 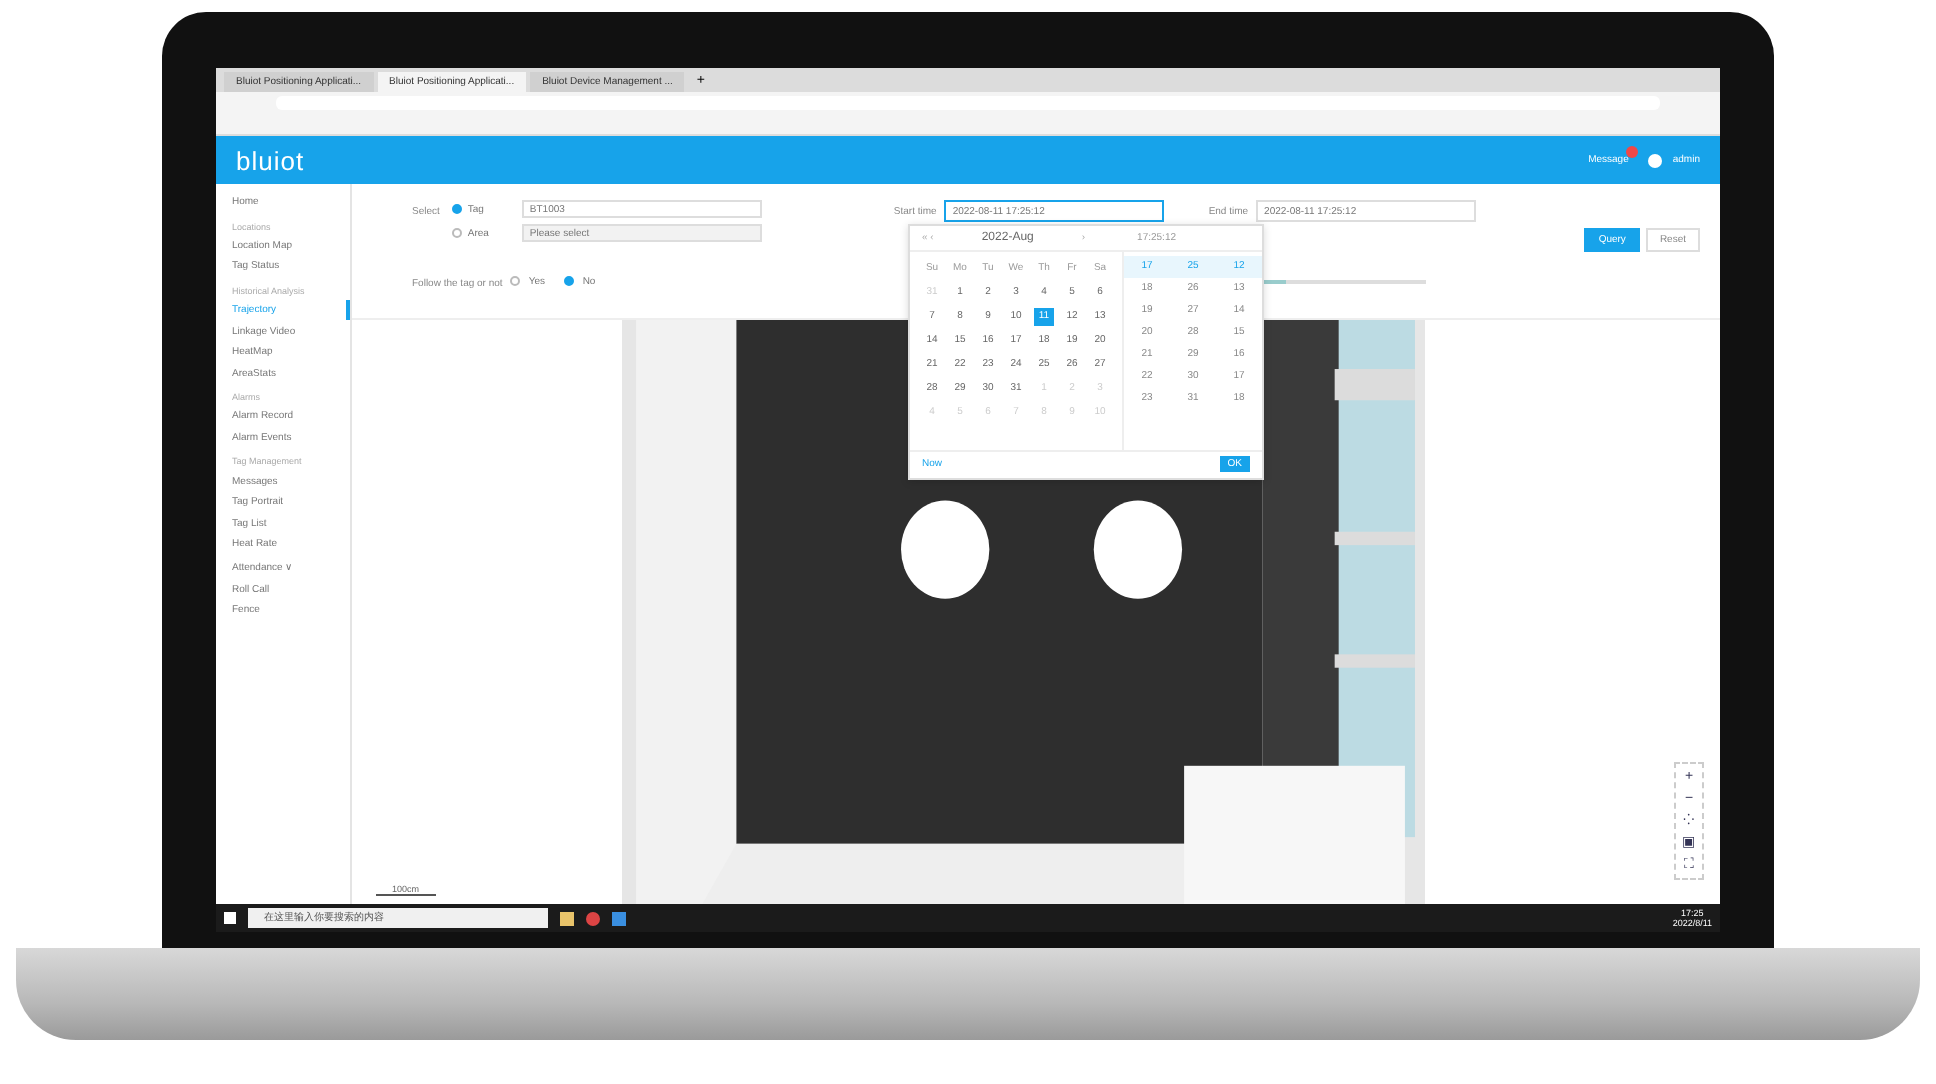 What do you see at coordinates (230, 918) in the screenshot?
I see `windows-start-icon` at bounding box center [230, 918].